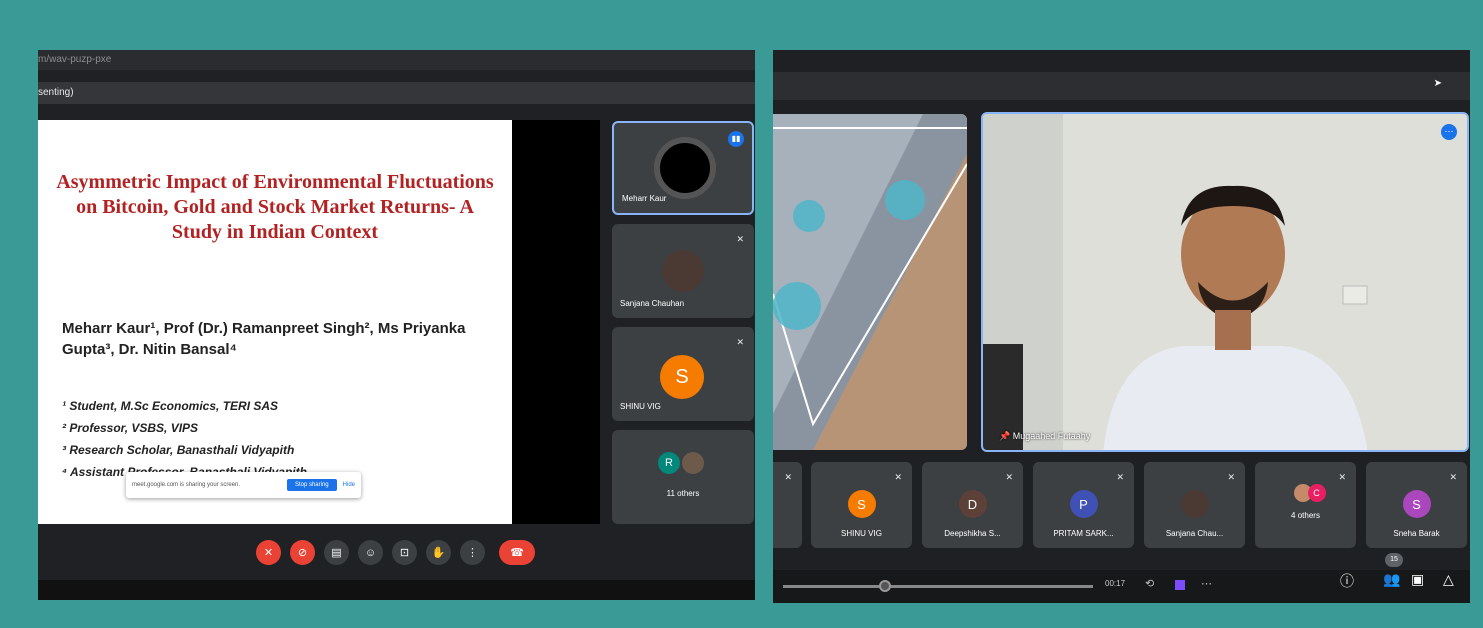 Image resolution: width=1483 pixels, height=628 pixels. I want to click on participant-tile: S ✕ SHINU VIG, so click(683, 374).